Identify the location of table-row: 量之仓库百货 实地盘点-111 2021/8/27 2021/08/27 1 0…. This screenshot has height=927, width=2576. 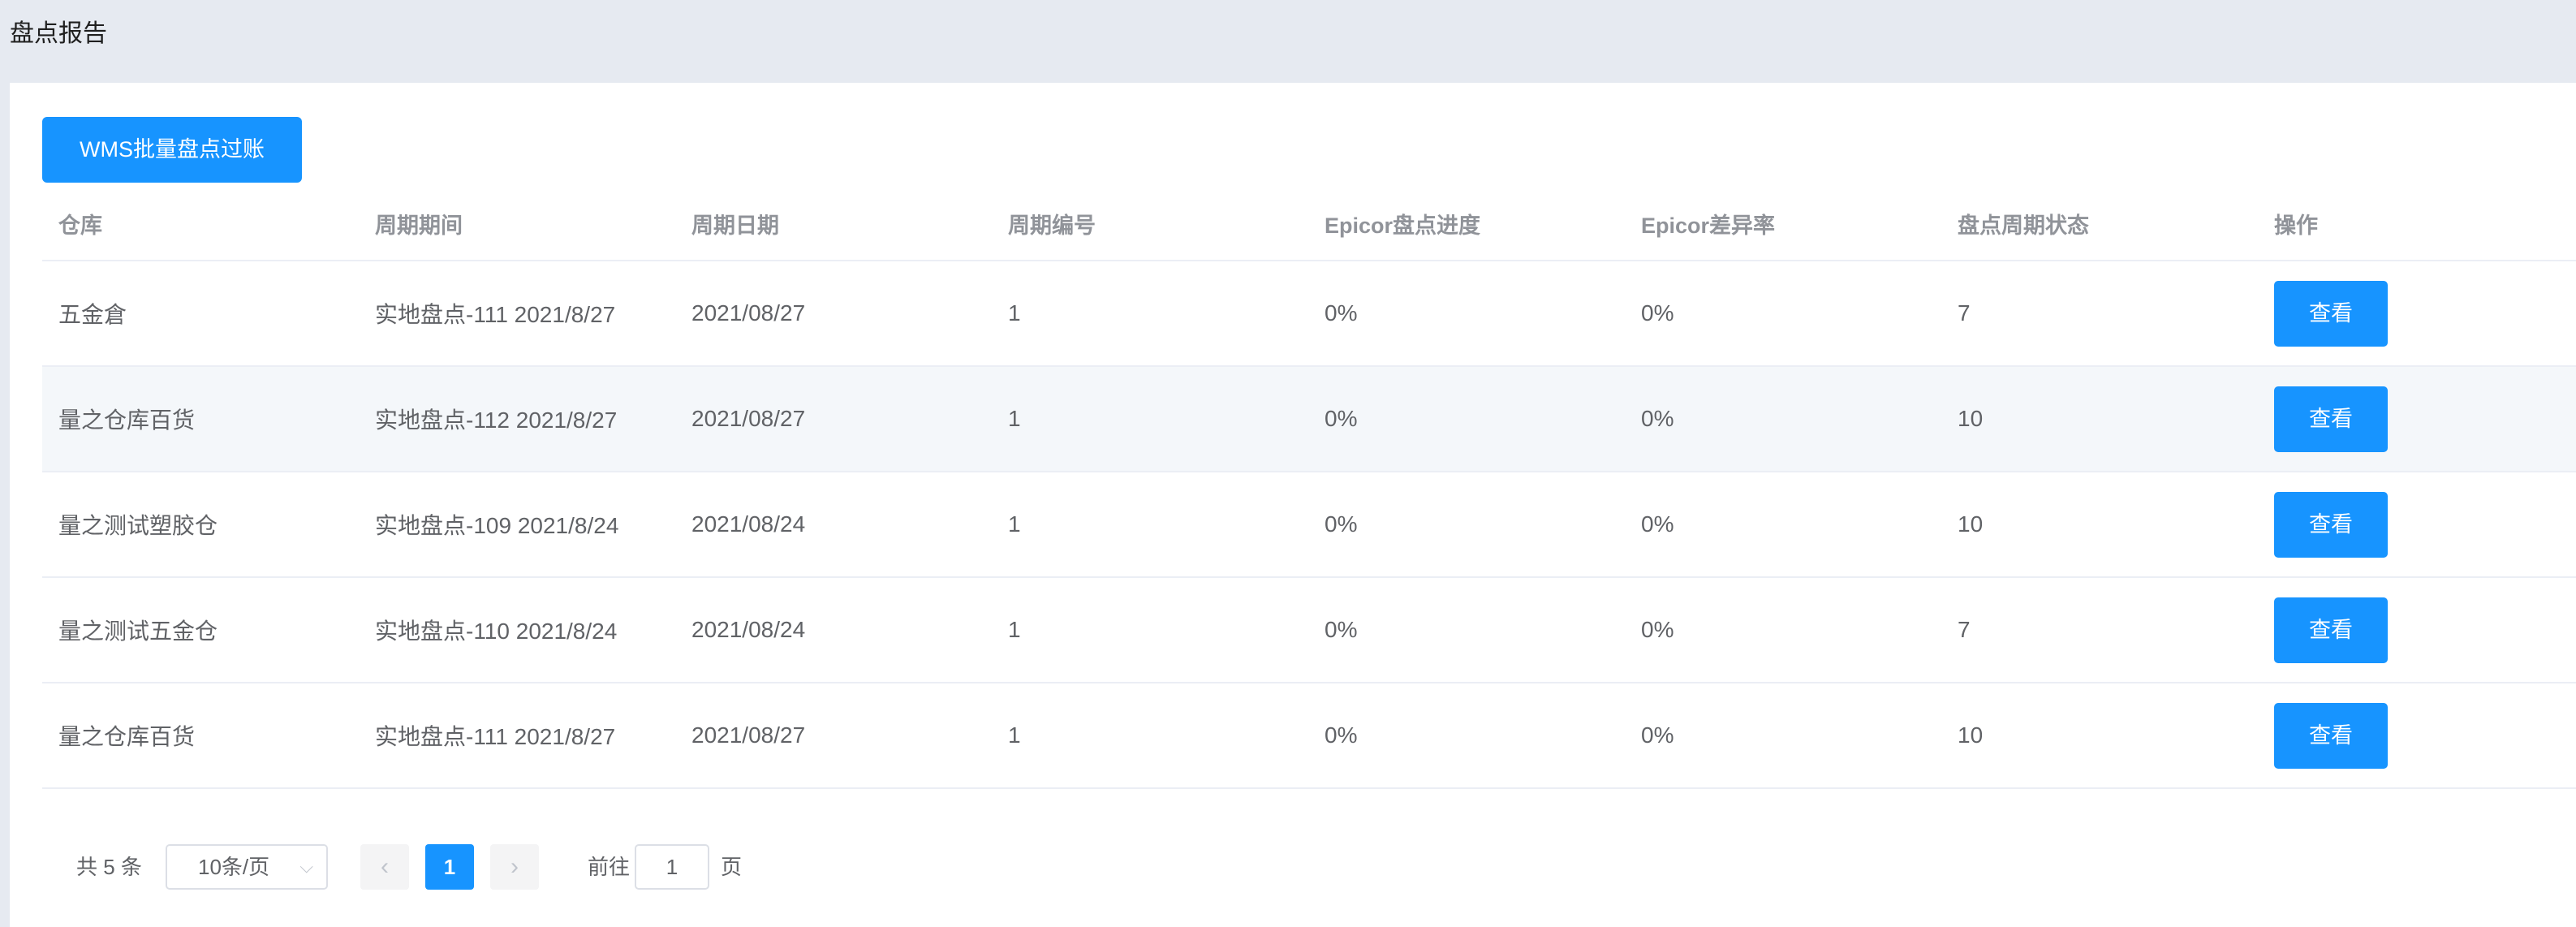
(1309, 736).